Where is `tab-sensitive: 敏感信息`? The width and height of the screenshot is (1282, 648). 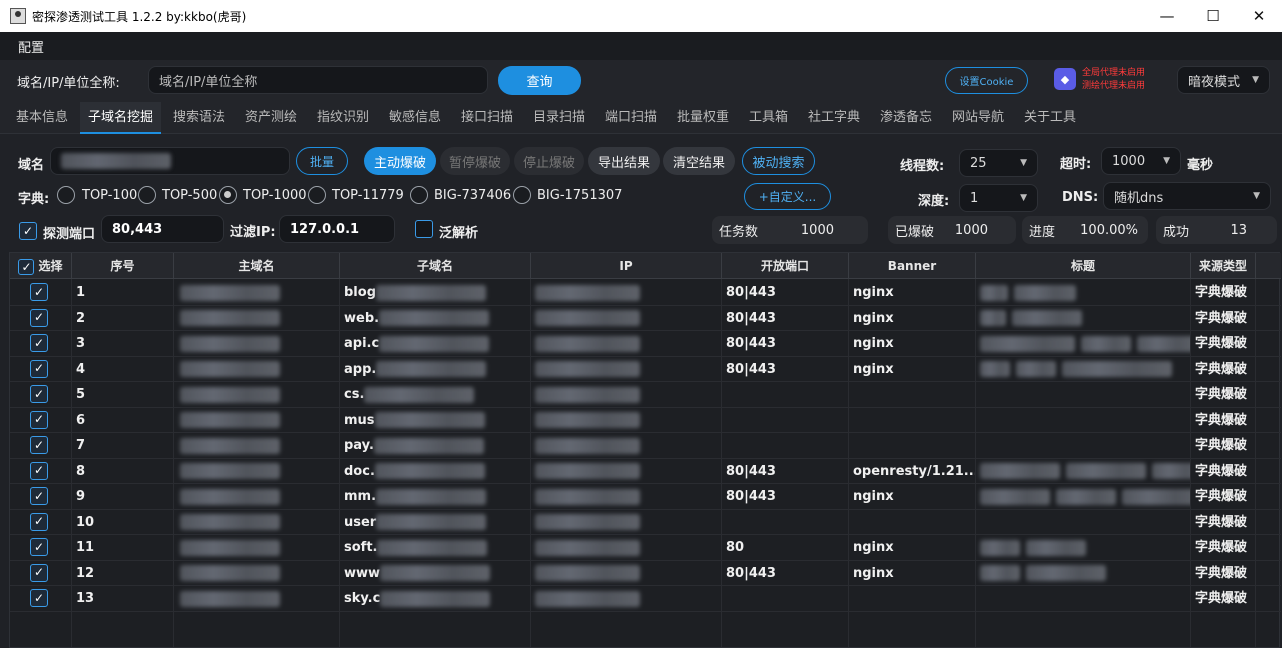
tab-sensitive: 敏感信息 is located at coordinates (415, 118).